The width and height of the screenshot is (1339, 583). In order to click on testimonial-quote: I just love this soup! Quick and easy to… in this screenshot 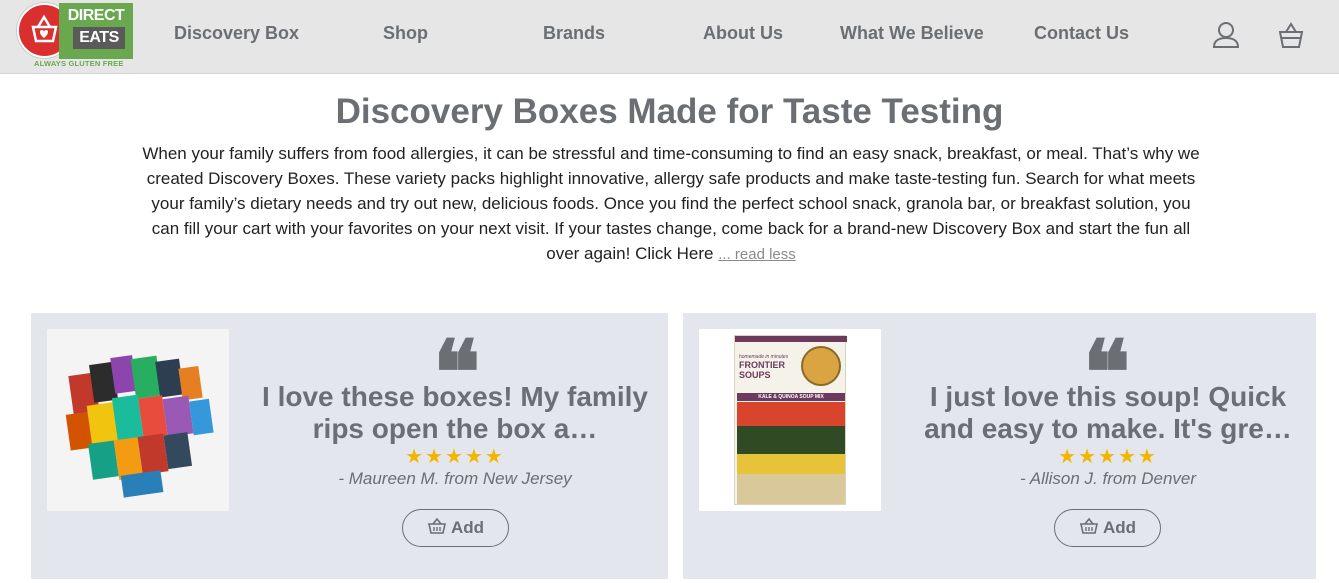, I will do `click(1108, 412)`.